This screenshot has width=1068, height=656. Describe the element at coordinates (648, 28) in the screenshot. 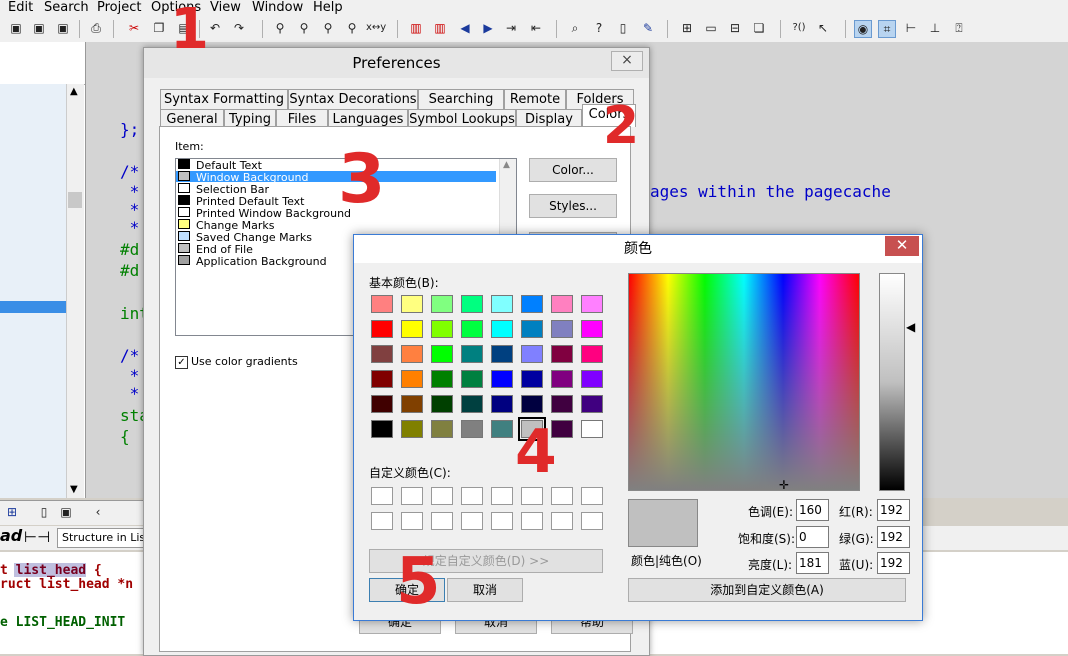

I see `signature-icon: ✎` at that location.